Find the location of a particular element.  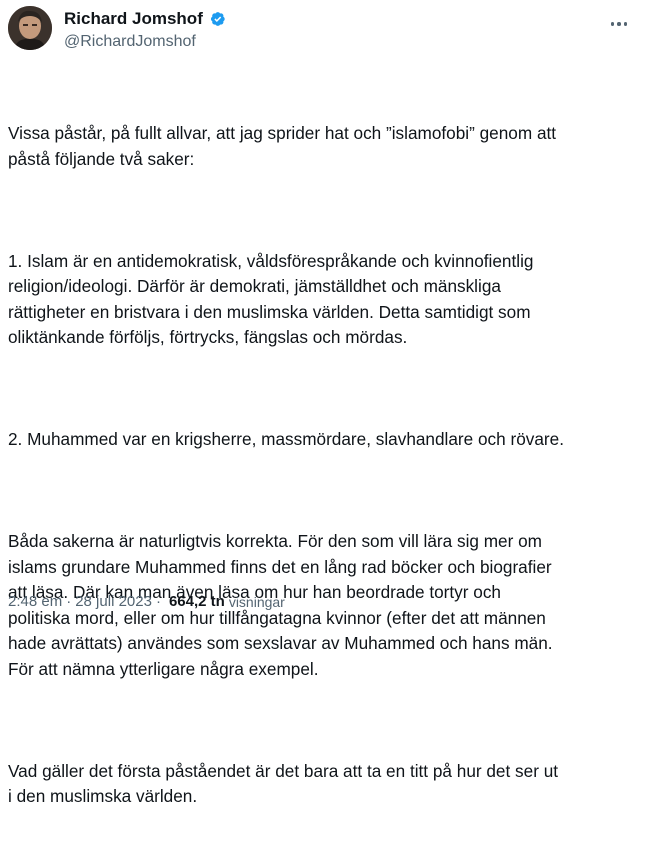

author-display-name: Richard Jomshof is located at coordinates (133, 19).